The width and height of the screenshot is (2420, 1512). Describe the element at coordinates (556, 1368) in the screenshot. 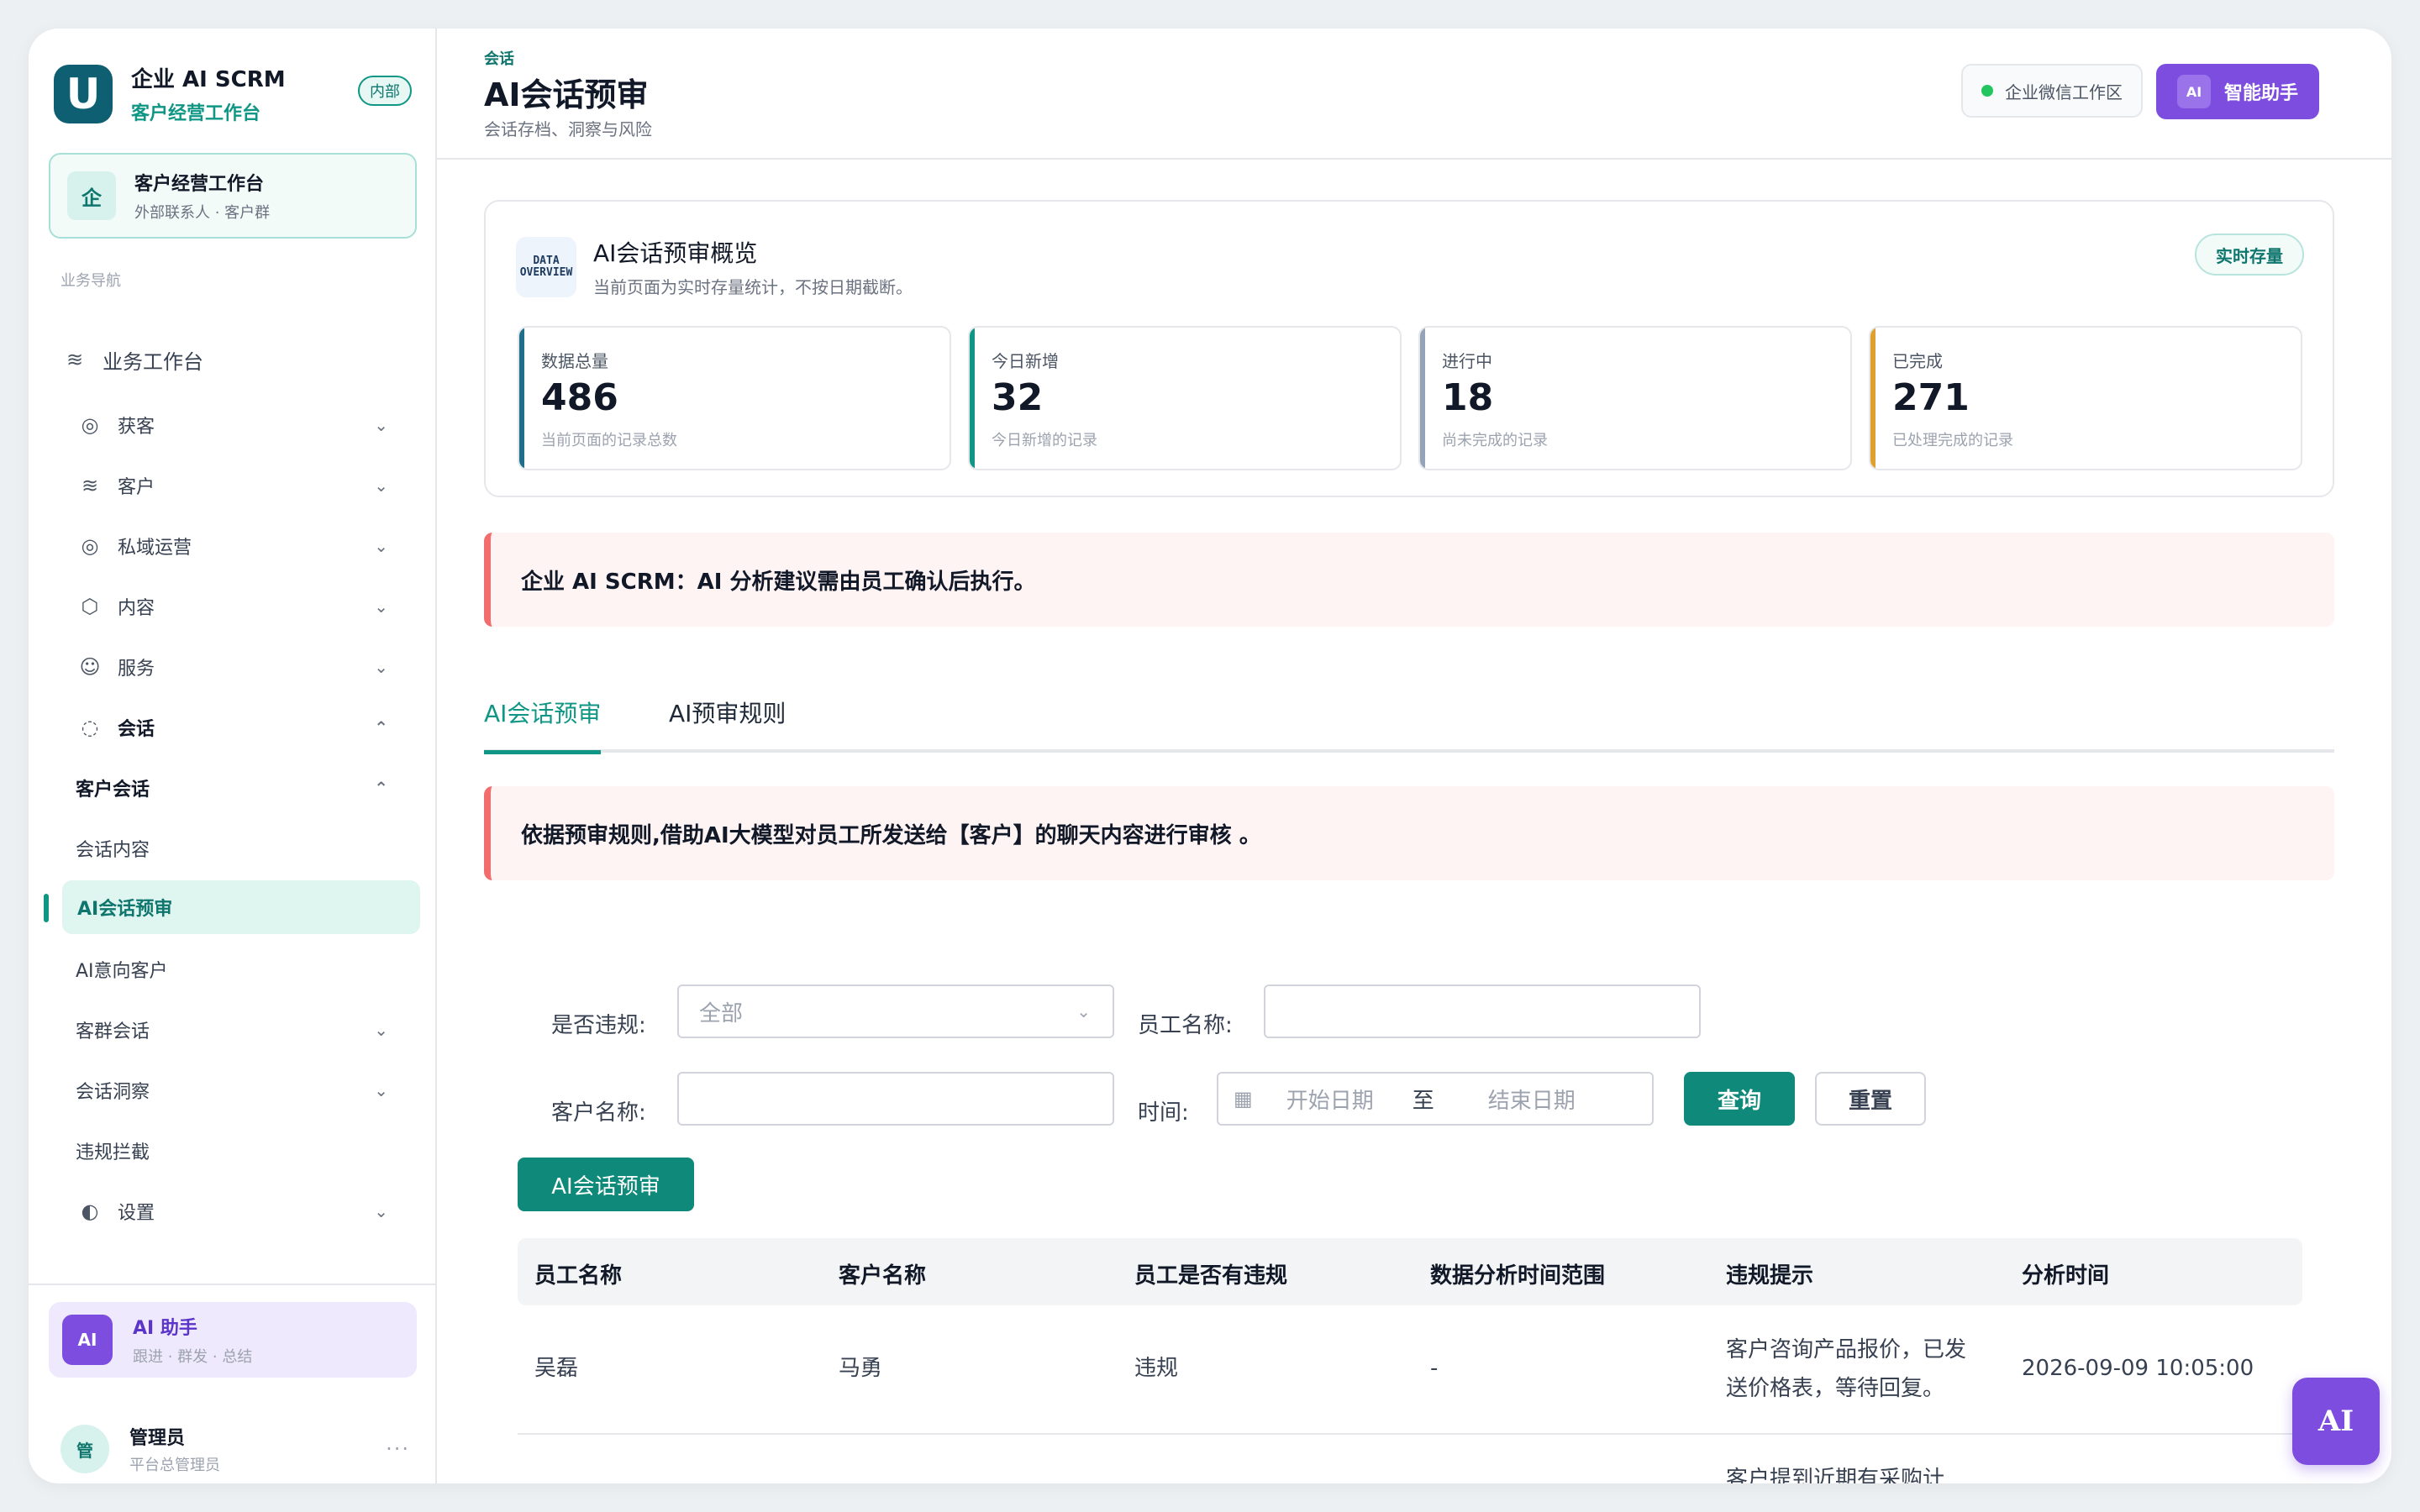

I see `cell-employee: 吴磊` at that location.